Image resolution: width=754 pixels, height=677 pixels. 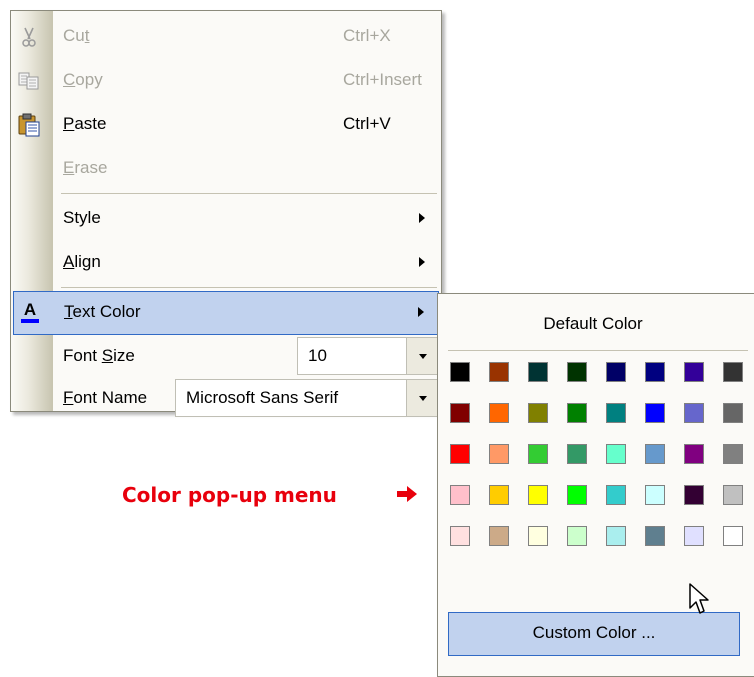 What do you see at coordinates (382, 79) in the screenshot?
I see `shortcut-text: Ctrl+Insert` at bounding box center [382, 79].